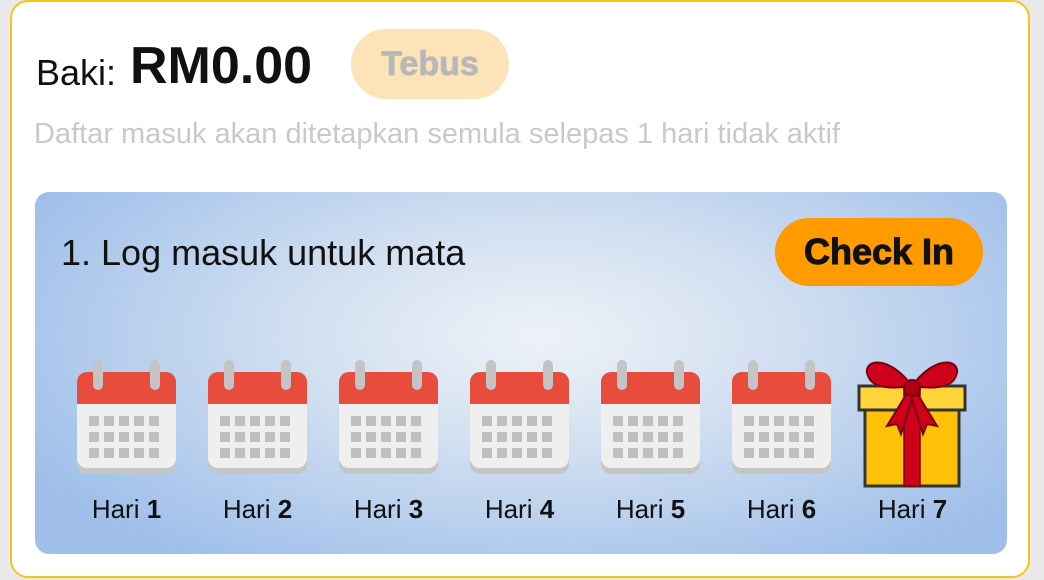 The height and width of the screenshot is (580, 1044). I want to click on gift-icon, so click(912, 424).